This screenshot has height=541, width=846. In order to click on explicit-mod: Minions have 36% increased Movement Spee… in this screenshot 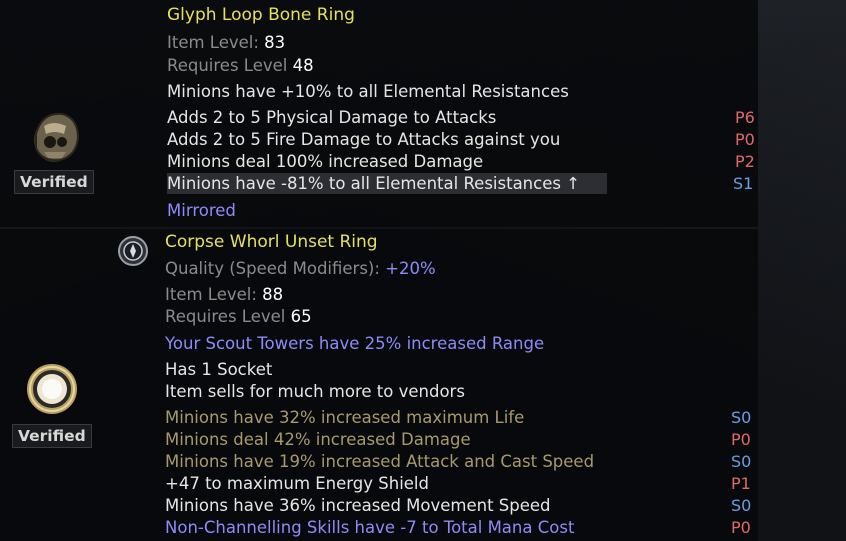, I will do `click(358, 505)`.